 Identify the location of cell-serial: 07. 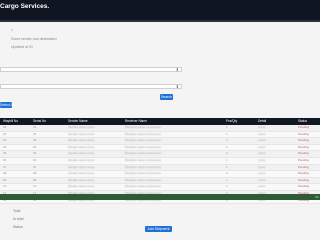
(35, 166).